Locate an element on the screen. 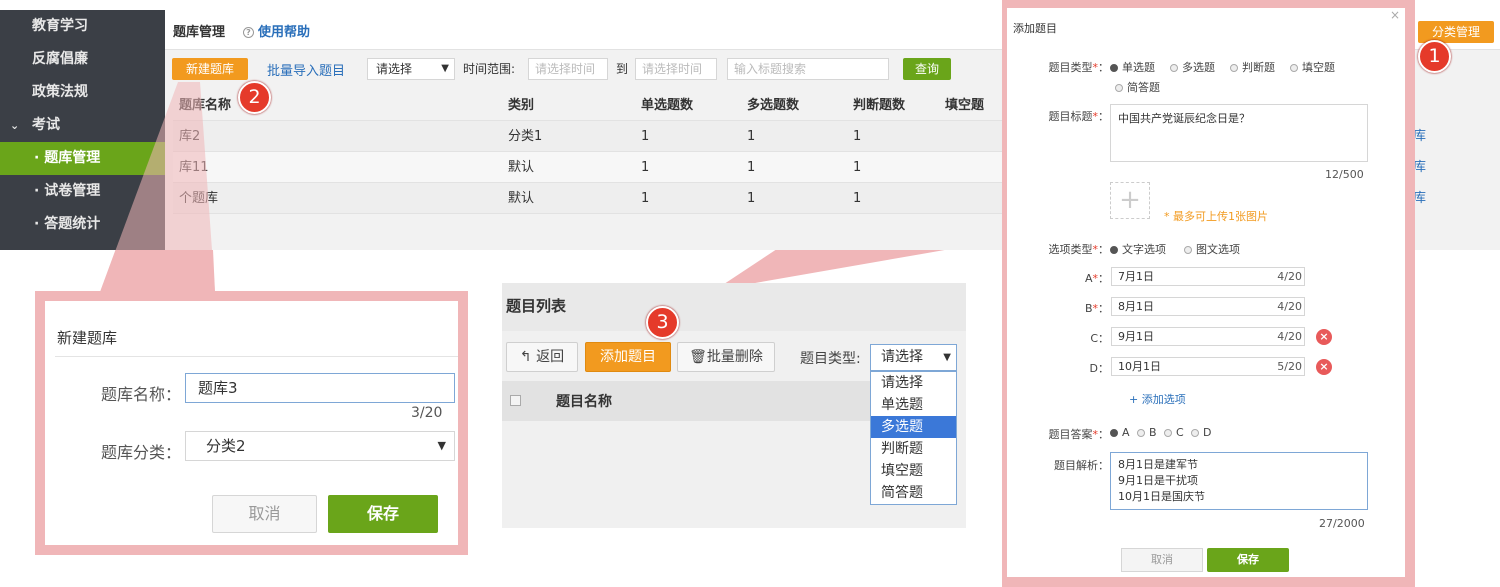  option-b-label: B*： is located at coordinates (1096, 308).